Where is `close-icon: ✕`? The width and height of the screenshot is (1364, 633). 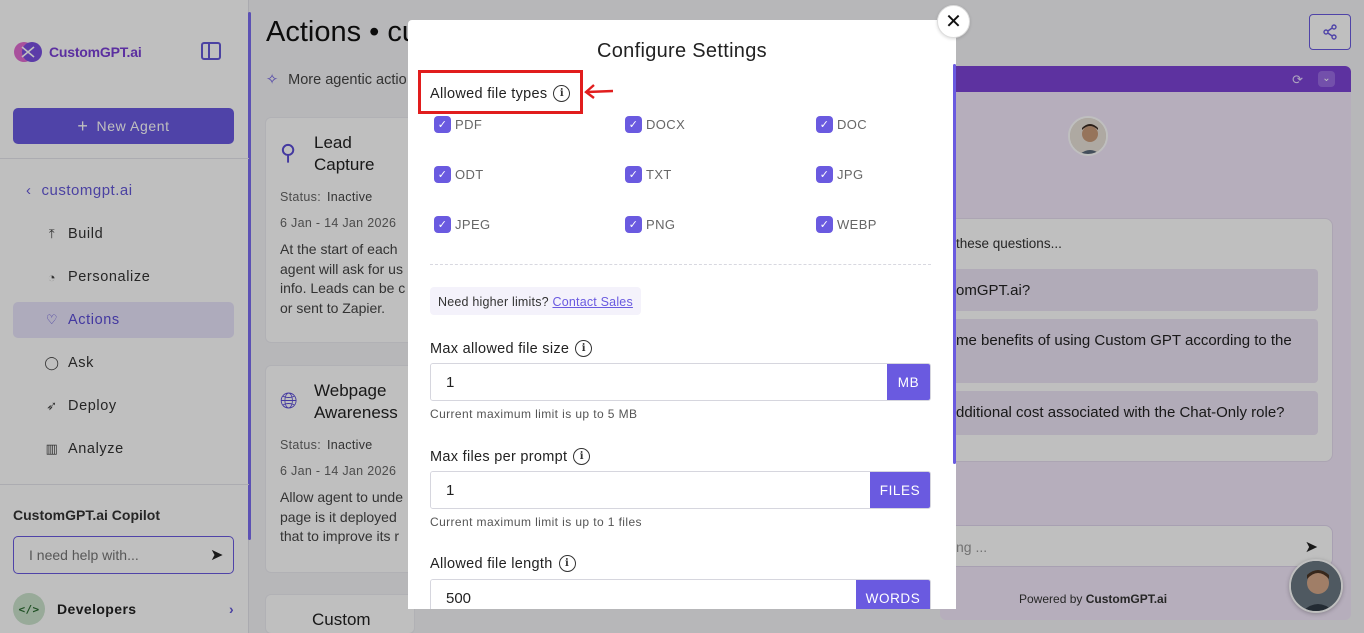 close-icon: ✕ is located at coordinates (953, 22).